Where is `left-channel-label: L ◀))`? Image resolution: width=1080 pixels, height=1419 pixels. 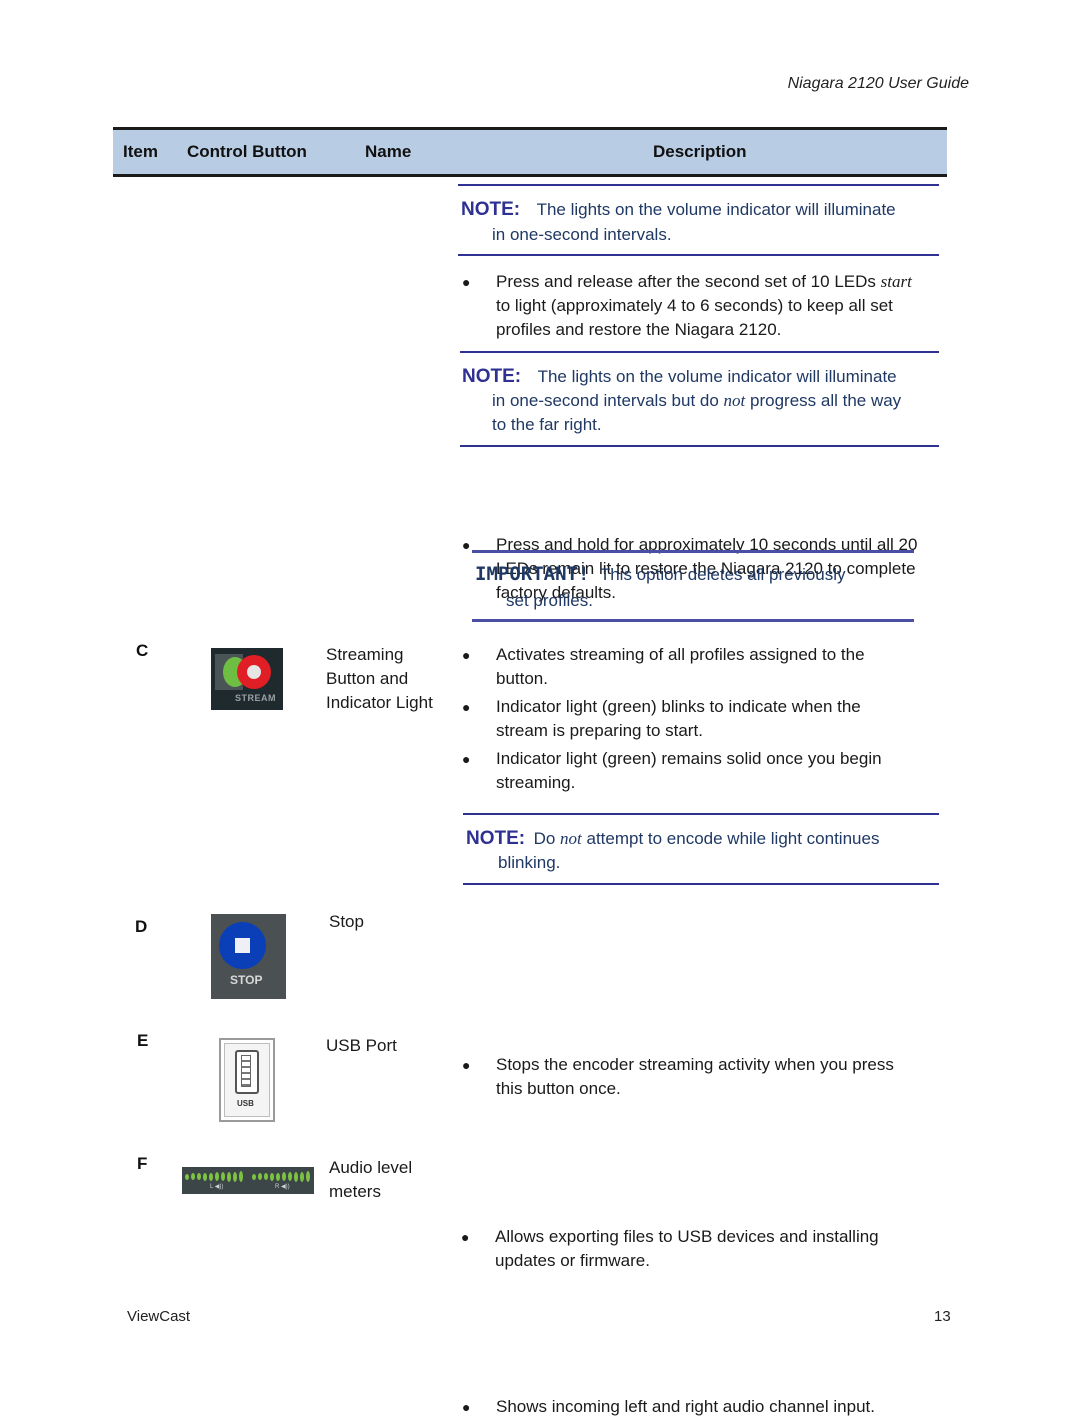
left-channel-label: L ◀)) is located at coordinates (217, 1187).